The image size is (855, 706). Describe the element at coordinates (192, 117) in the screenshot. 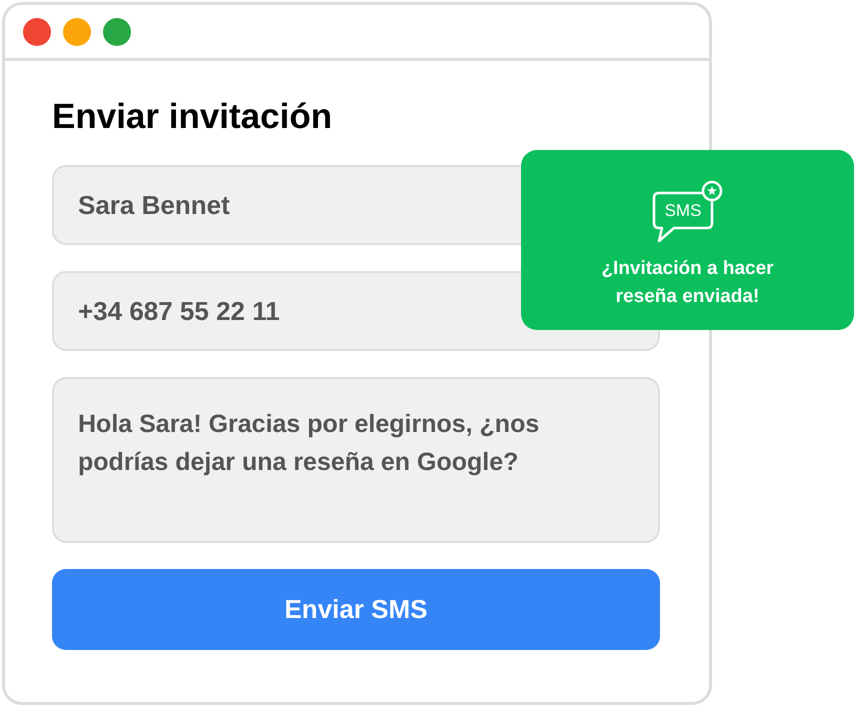

I see `form-title: Enviar invitación` at that location.